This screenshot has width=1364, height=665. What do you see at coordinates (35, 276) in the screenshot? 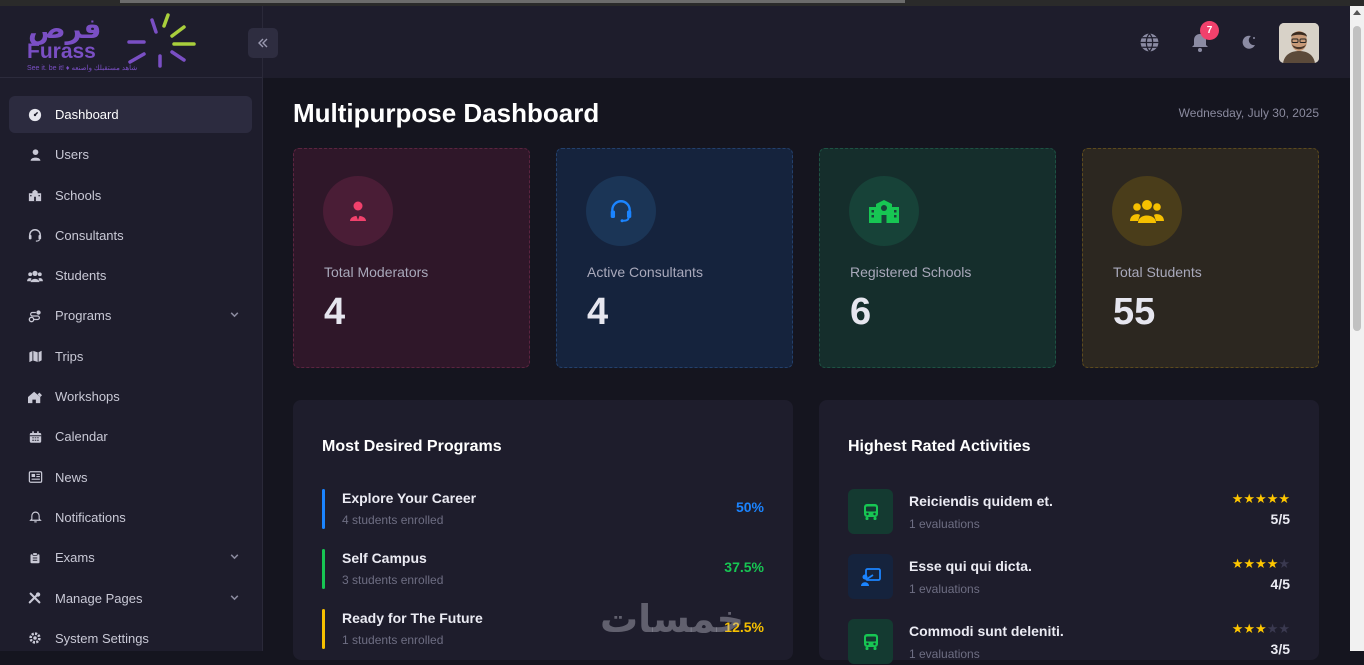
I see `users-icon` at bounding box center [35, 276].